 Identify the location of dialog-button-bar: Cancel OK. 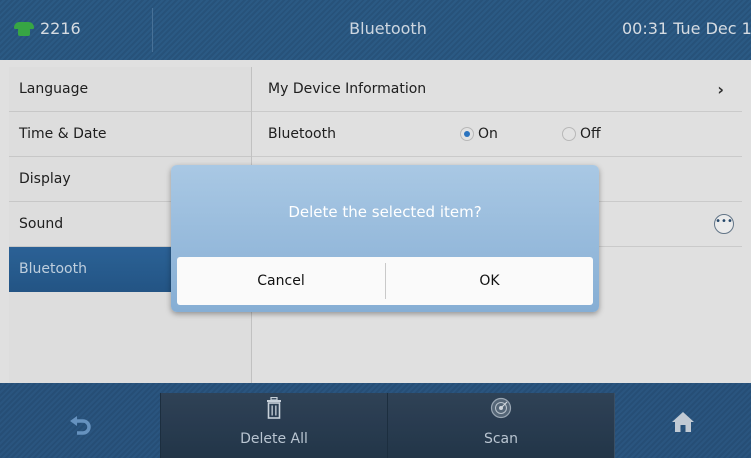
(385, 281).